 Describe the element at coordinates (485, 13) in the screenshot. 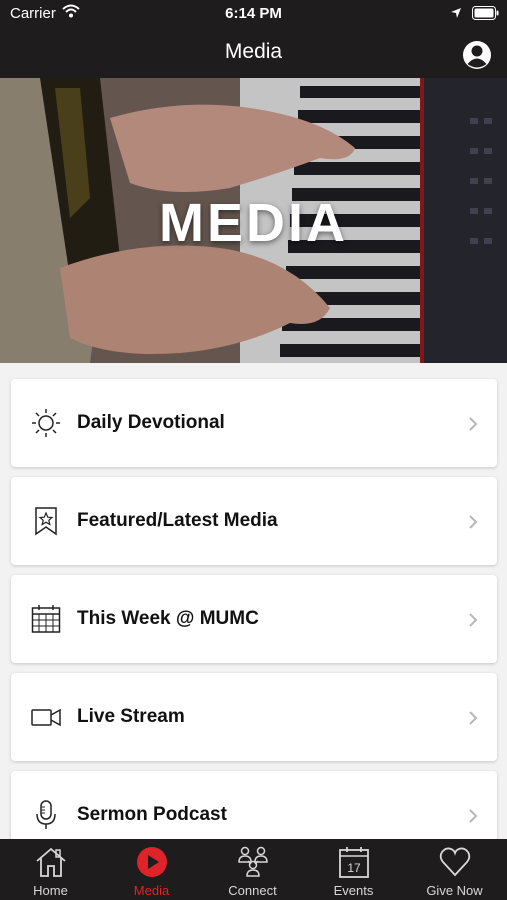

I see `battery-icon` at that location.